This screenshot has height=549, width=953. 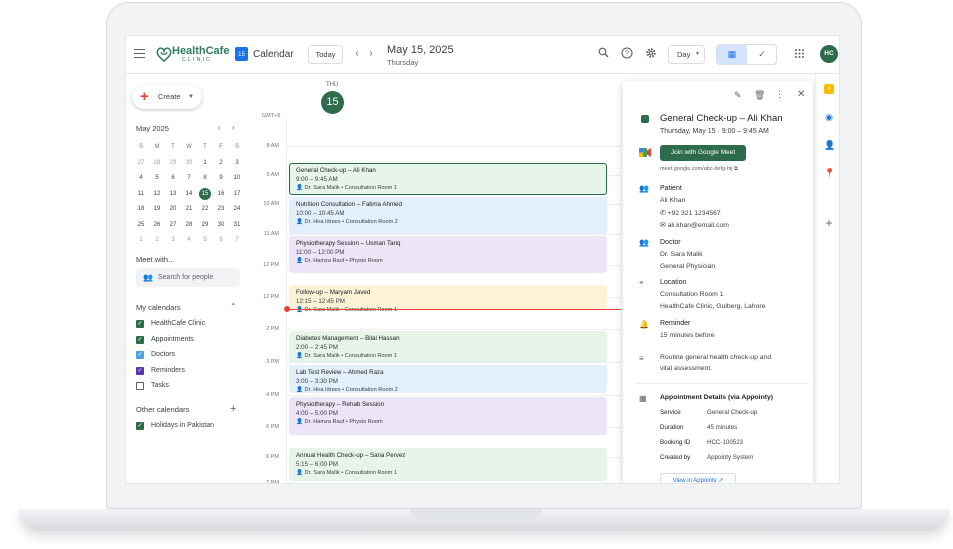 What do you see at coordinates (759, 95) in the screenshot?
I see `delete-icon: 🗑` at bounding box center [759, 95].